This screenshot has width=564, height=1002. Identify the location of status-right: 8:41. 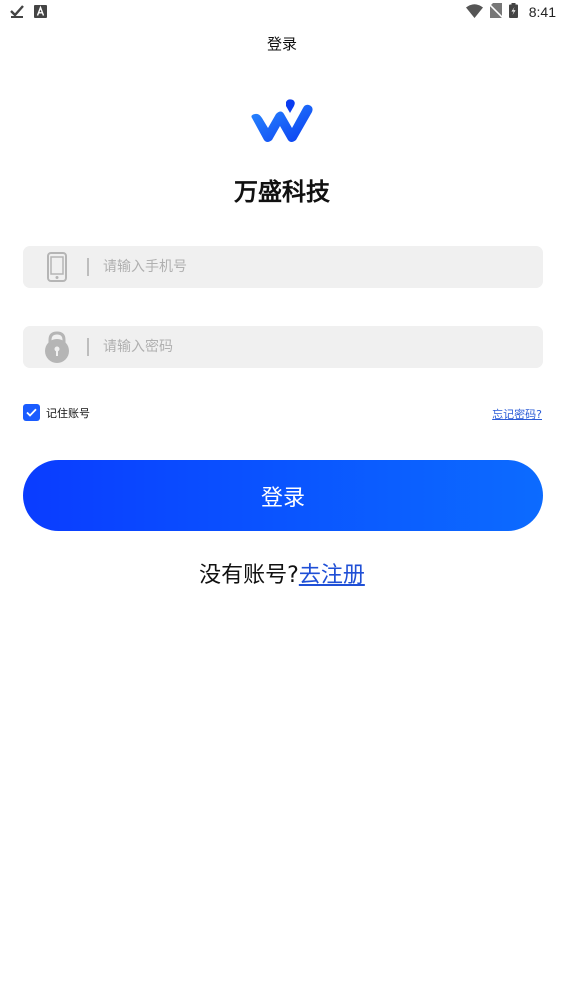
(510, 12).